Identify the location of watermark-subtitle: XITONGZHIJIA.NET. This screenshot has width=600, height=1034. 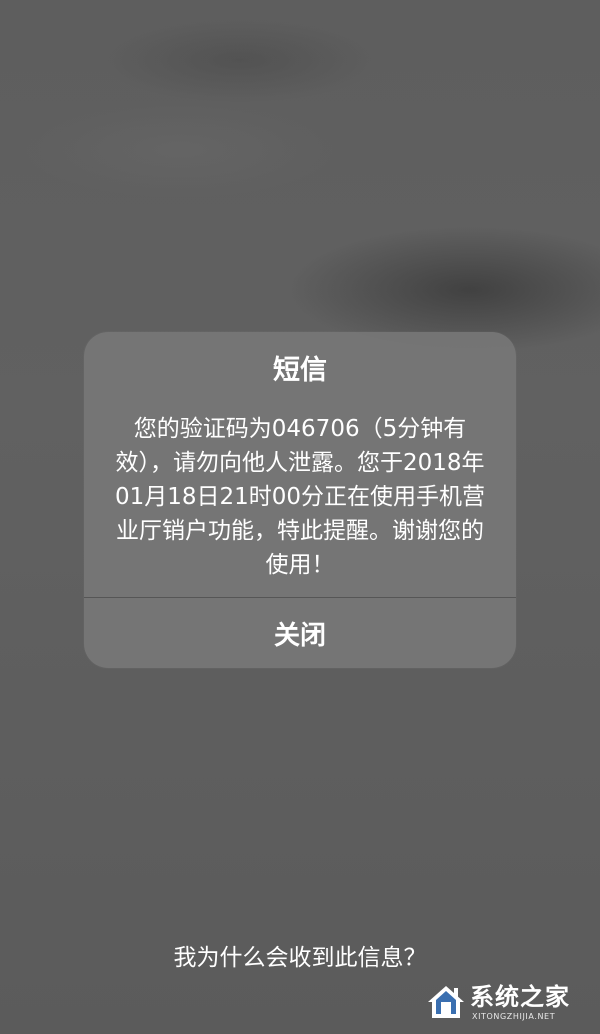
(514, 1016).